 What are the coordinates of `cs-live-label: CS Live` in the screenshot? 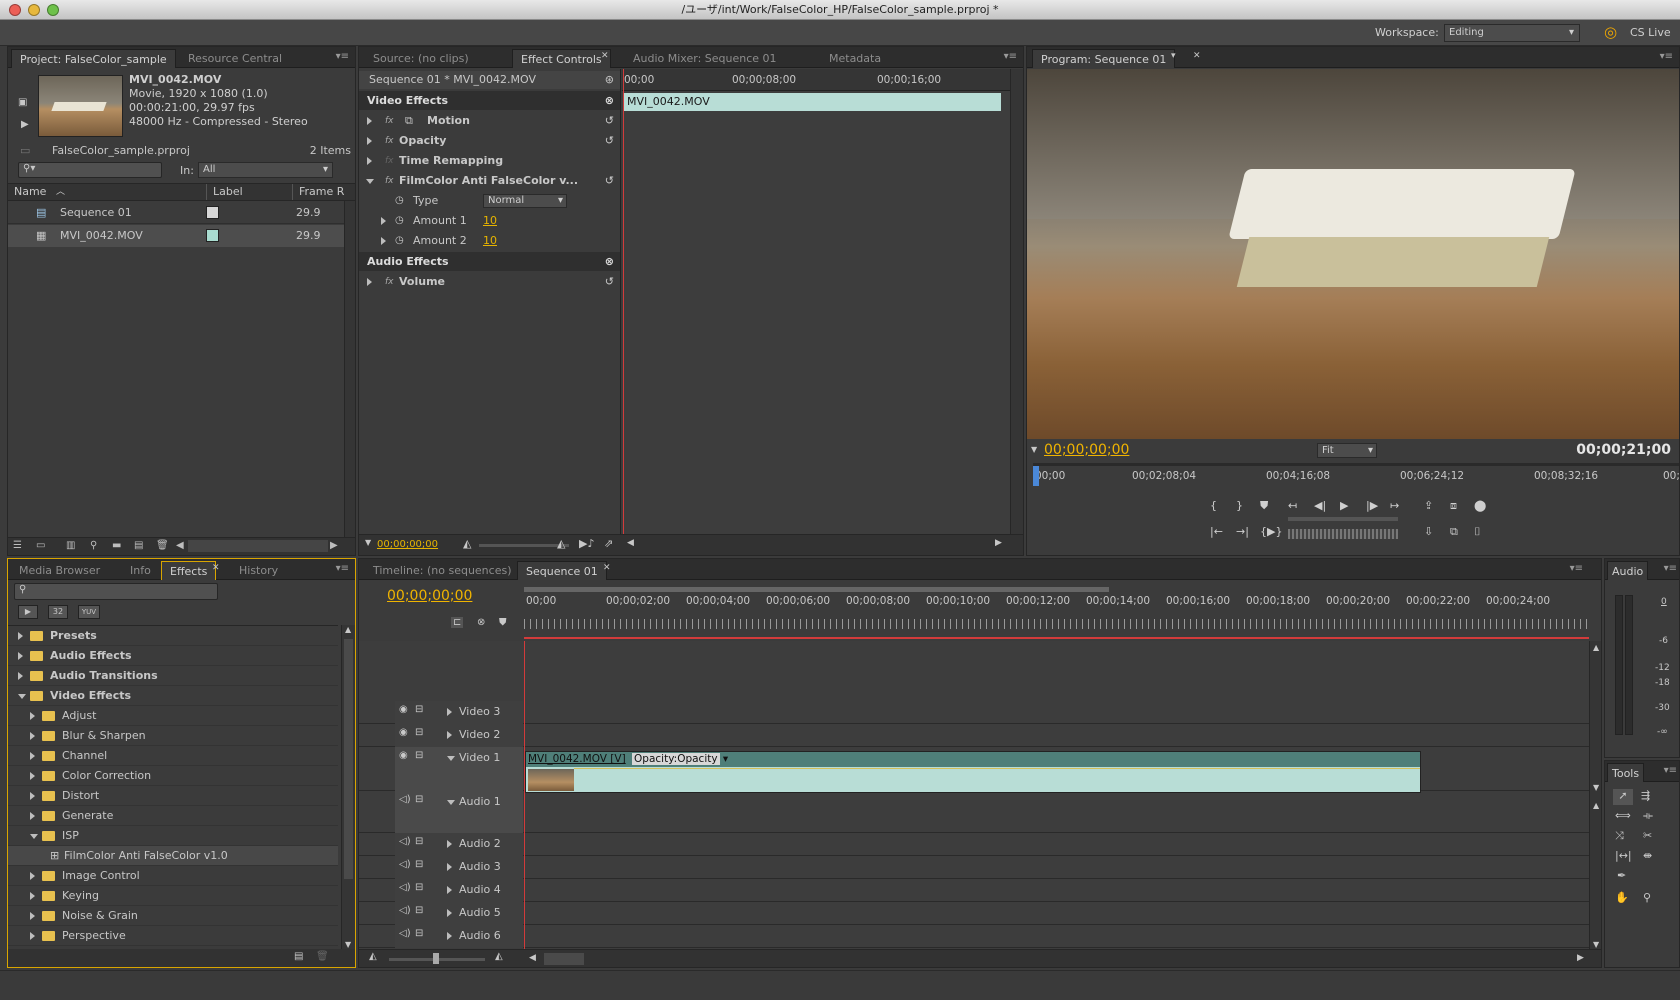 It's located at (1650, 32).